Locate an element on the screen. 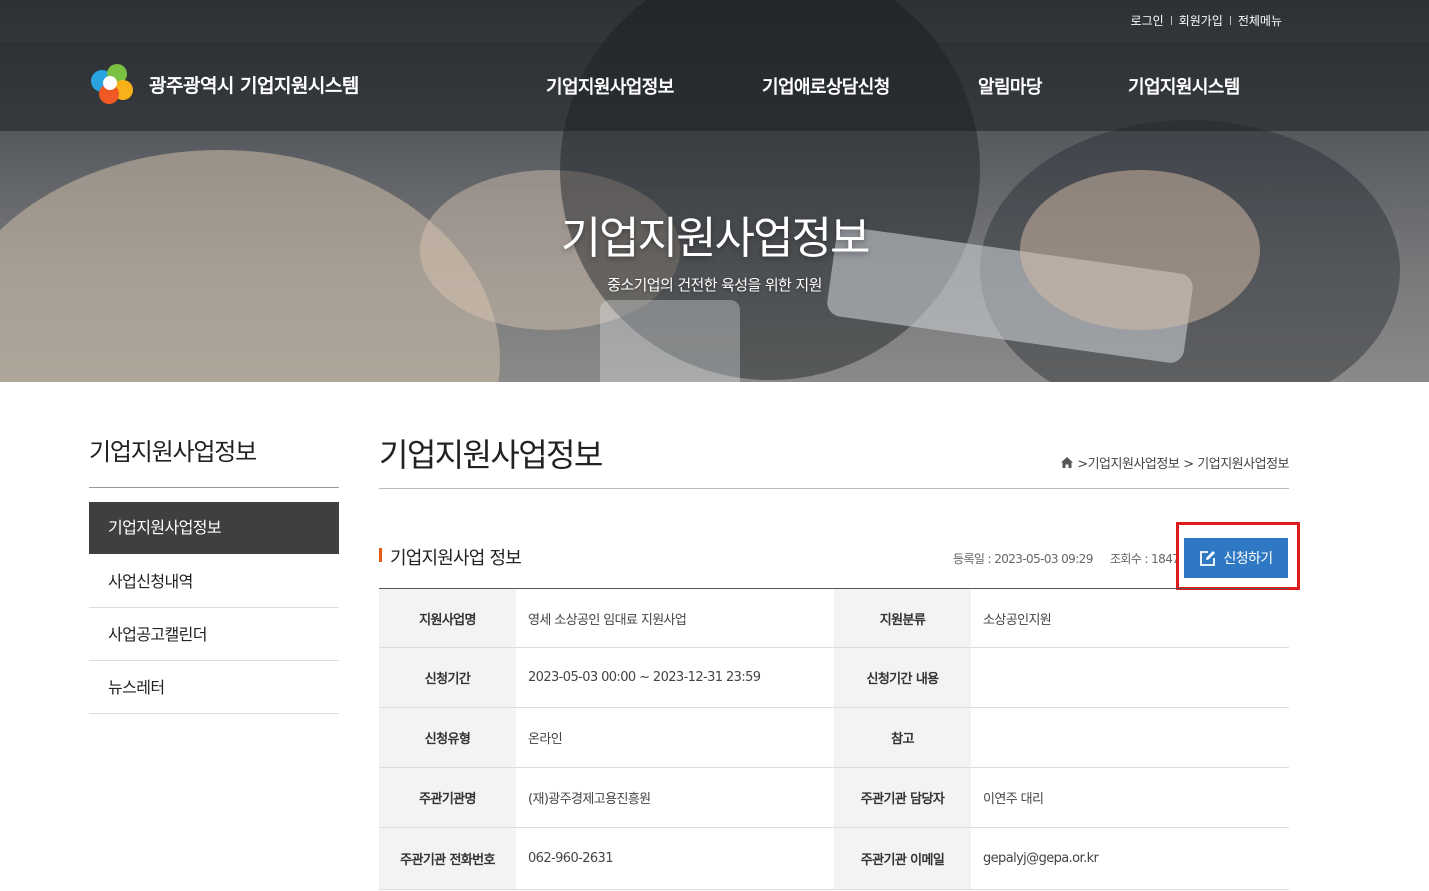 The width and height of the screenshot is (1429, 891). table-row: 지원사업명 영세 소상공인 임대료 지원사업 지원분류 소상공인지원 is located at coordinates (834, 618).